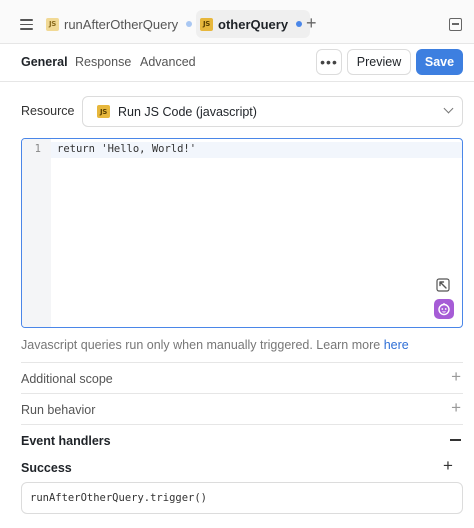  Describe the element at coordinates (242, 408) in the screenshot. I see `run-behavior-section: Run behavior +` at that location.